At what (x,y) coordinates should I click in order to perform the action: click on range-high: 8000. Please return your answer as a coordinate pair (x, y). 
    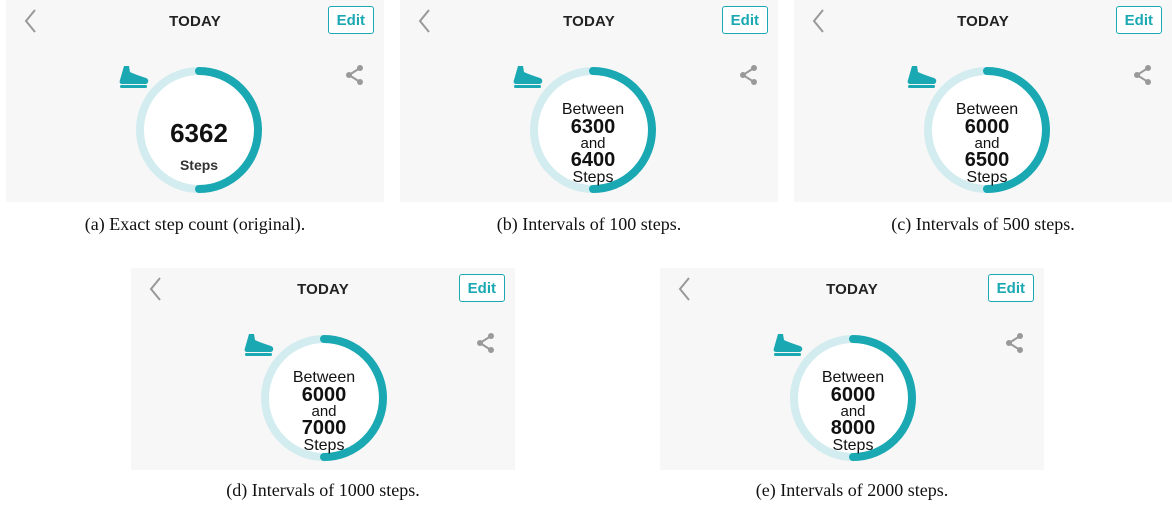
    Looking at the image, I should click on (853, 427).